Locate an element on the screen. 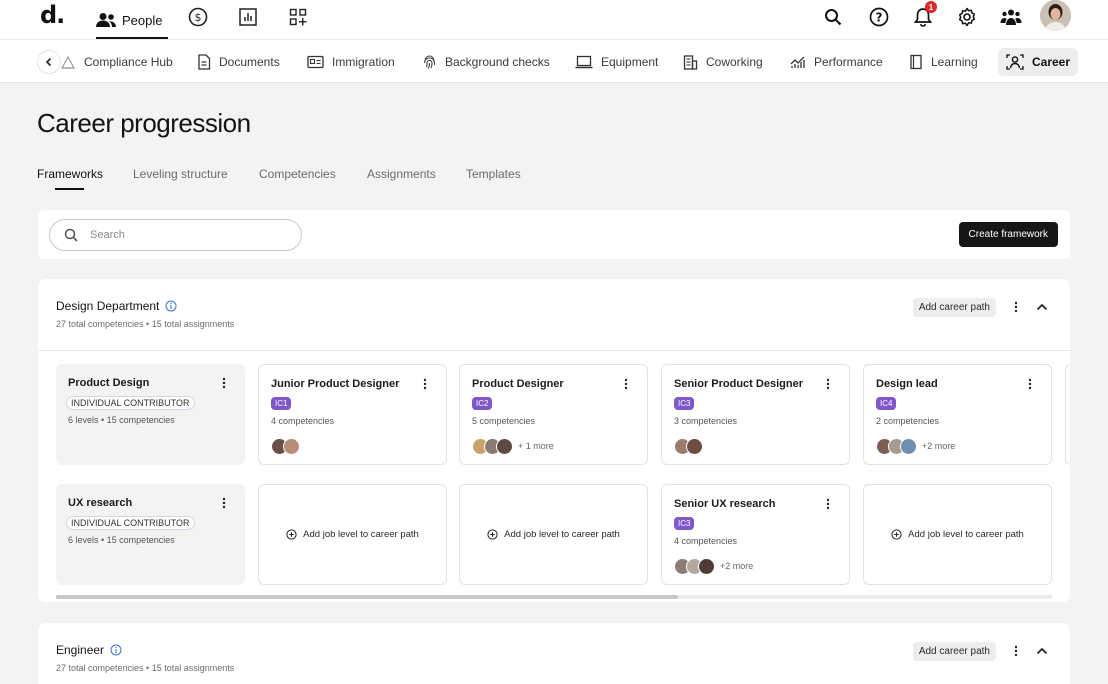 The image size is (1108, 684). subnav-career: Career is located at coordinates (1038, 62).